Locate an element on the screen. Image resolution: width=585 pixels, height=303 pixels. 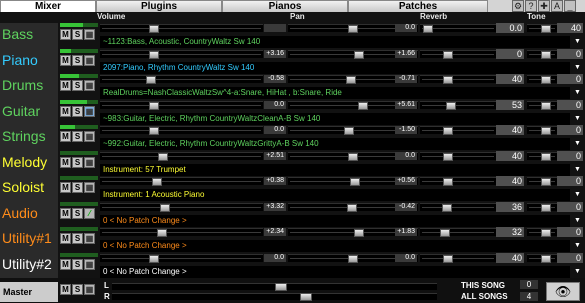
help-icon: ? is located at coordinates (531, 6).